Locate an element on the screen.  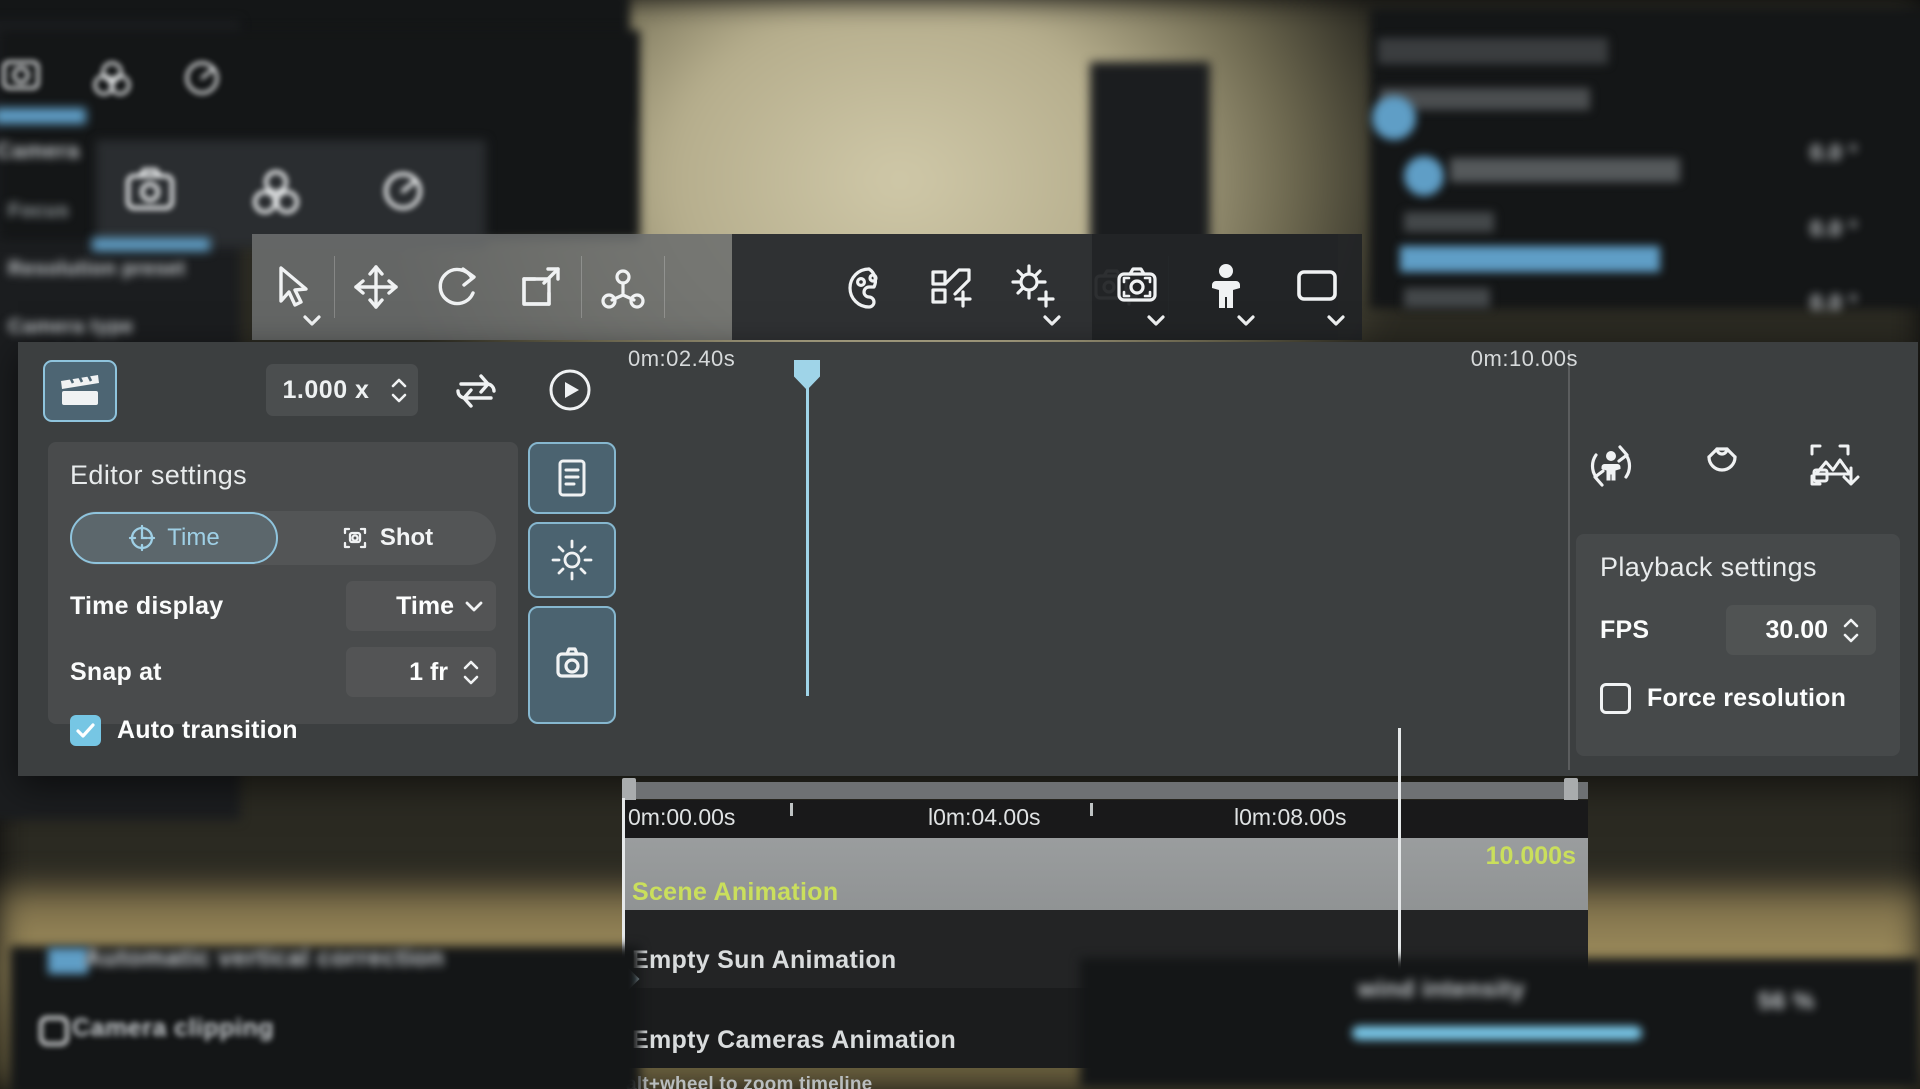
fps-stepper: 30.00 is located at coordinates (1801, 630).